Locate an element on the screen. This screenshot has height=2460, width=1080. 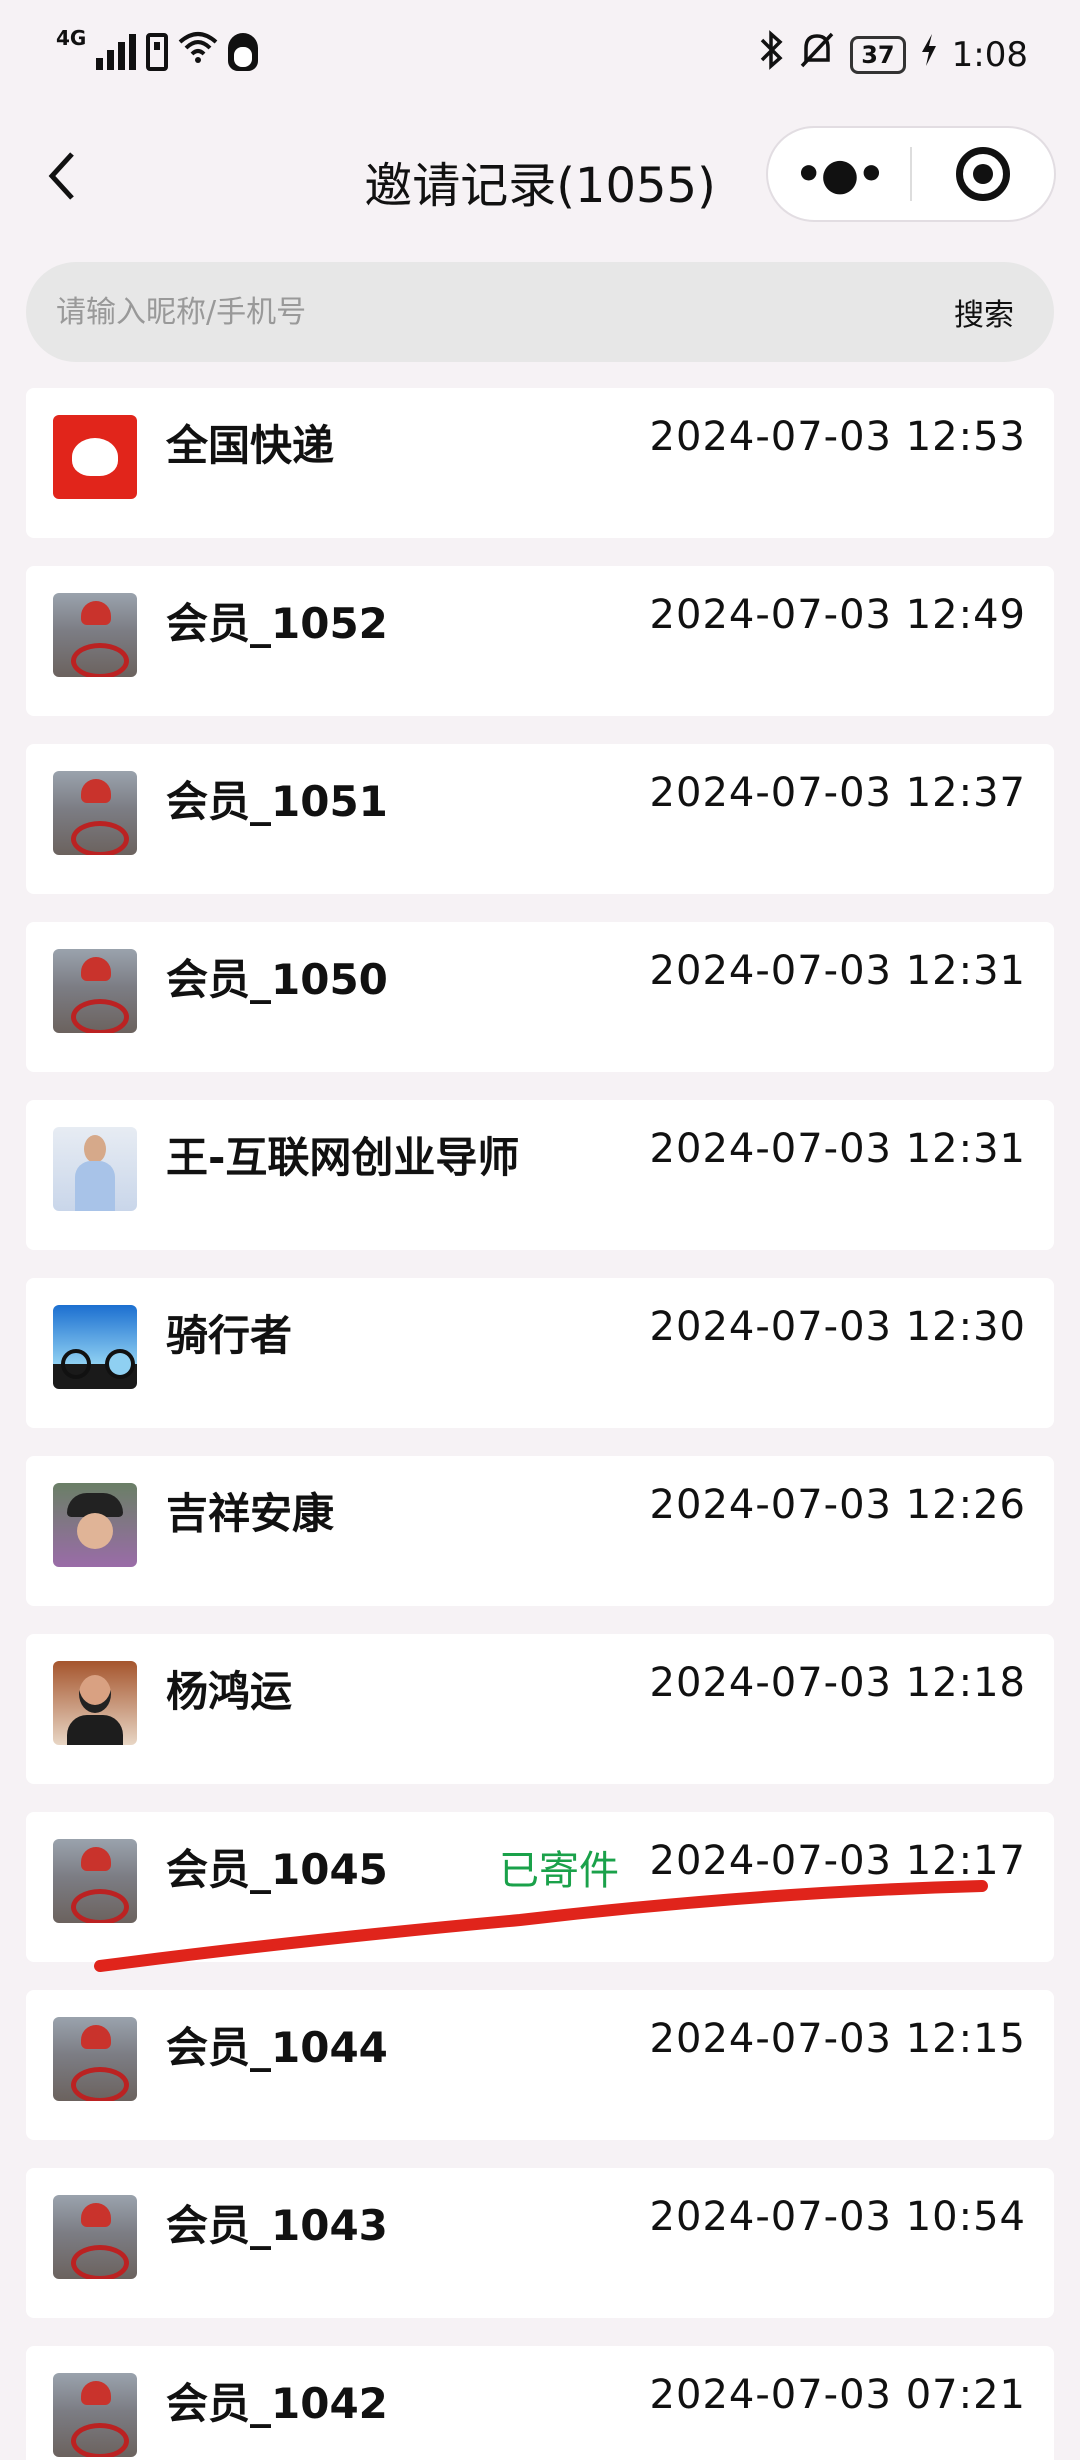
more-dots-icon: •●• is located at coordinates (840, 174).